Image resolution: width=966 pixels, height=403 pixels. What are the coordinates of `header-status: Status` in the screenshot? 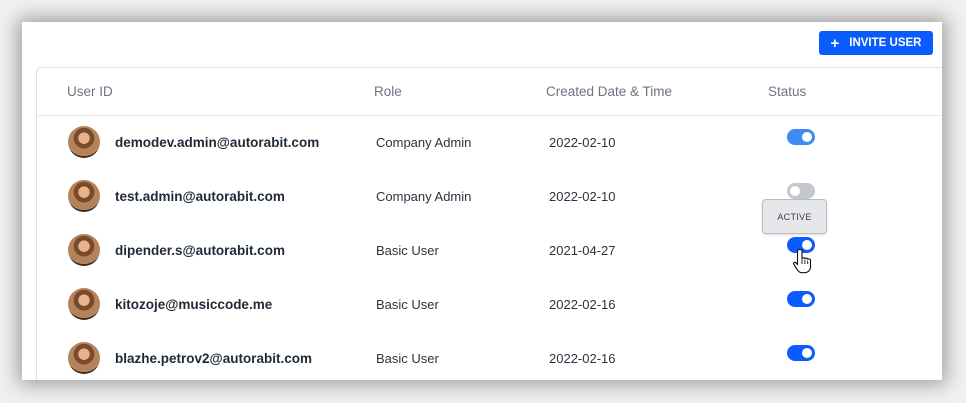 It's located at (787, 91).